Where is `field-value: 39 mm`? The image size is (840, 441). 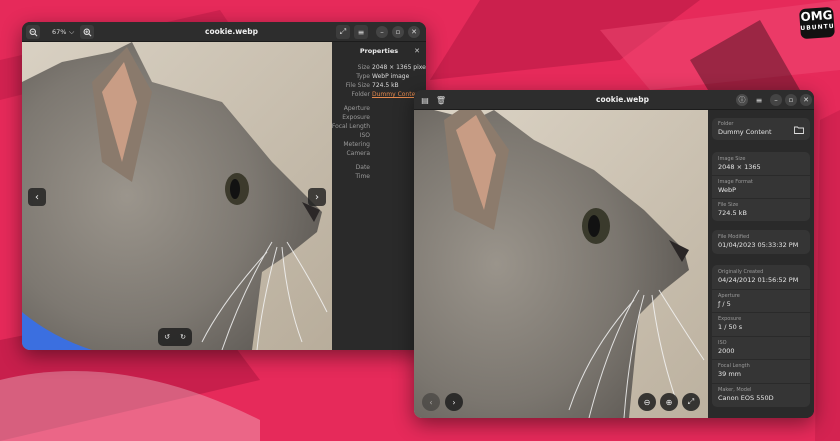
field-value: 39 mm is located at coordinates (730, 374).